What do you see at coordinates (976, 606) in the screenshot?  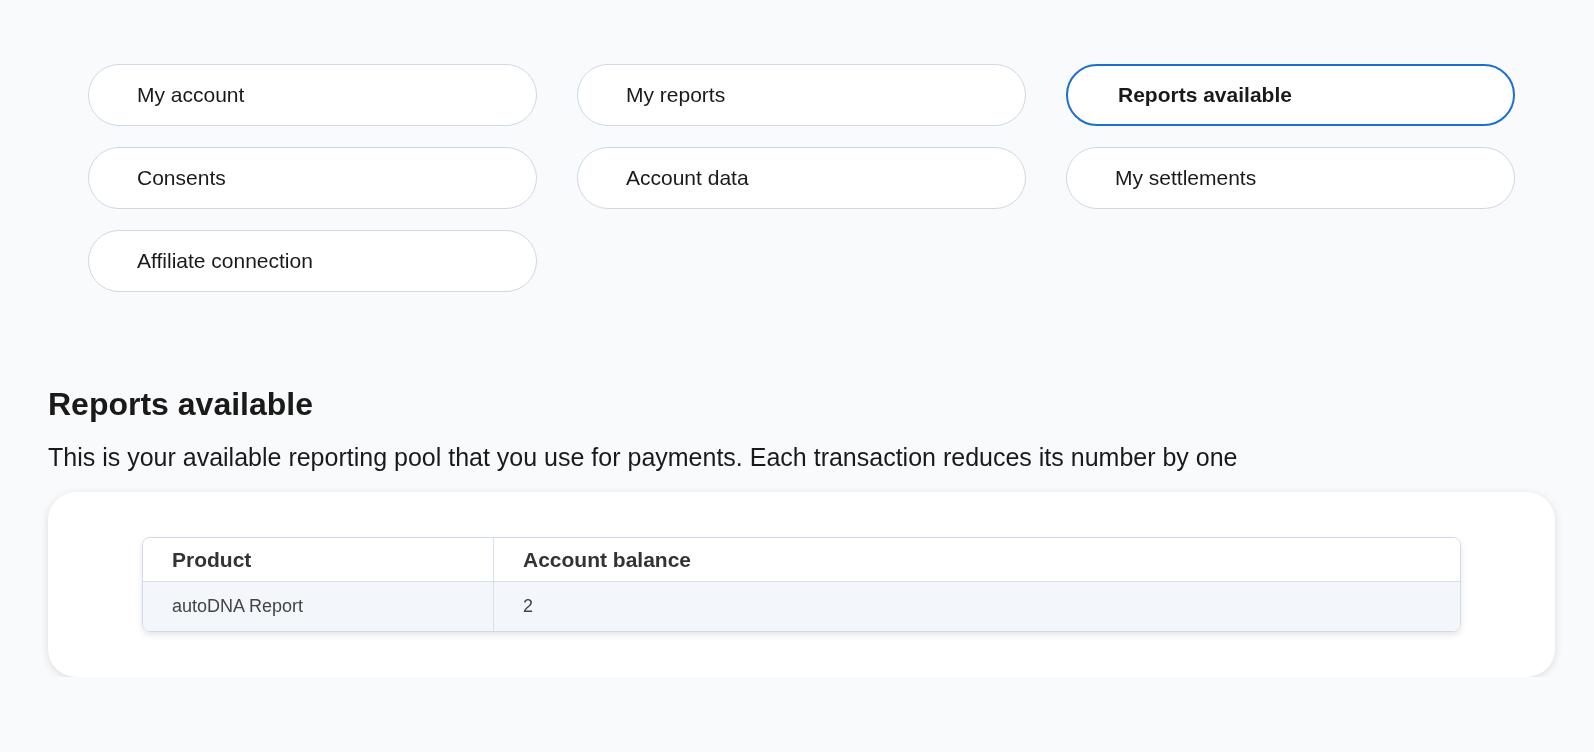 I see `table-cell: 2` at bounding box center [976, 606].